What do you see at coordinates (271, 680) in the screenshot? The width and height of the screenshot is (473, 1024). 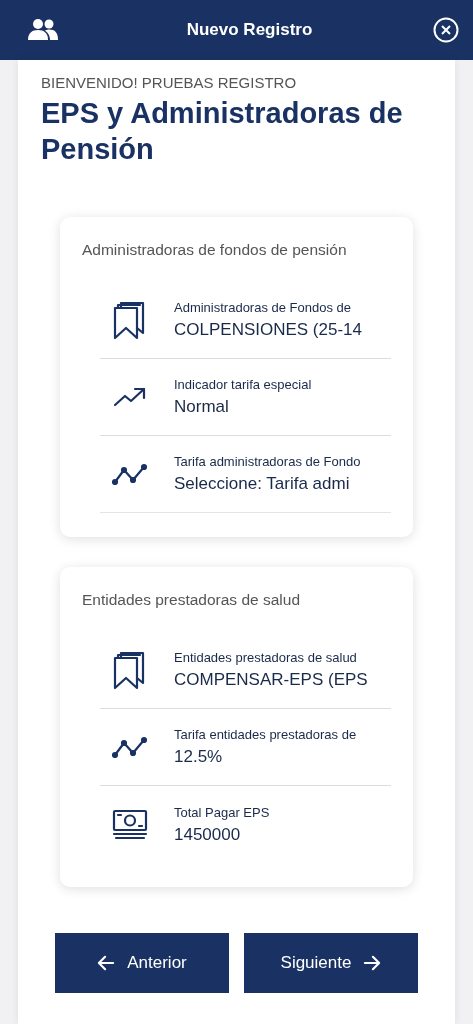 I see `field-value: COMPENSAR-EPS (EPS` at bounding box center [271, 680].